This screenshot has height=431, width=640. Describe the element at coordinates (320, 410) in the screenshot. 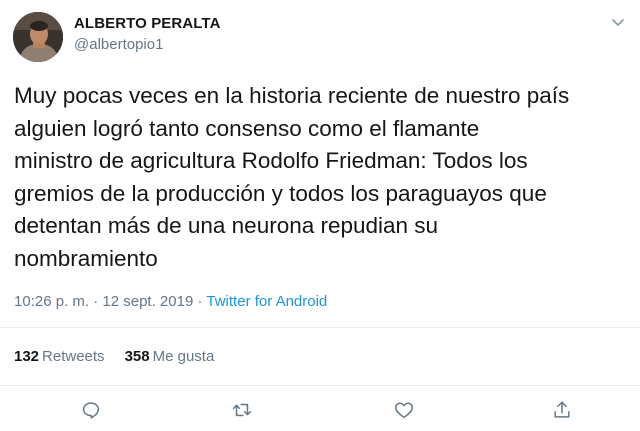

I see `action-bar` at that location.